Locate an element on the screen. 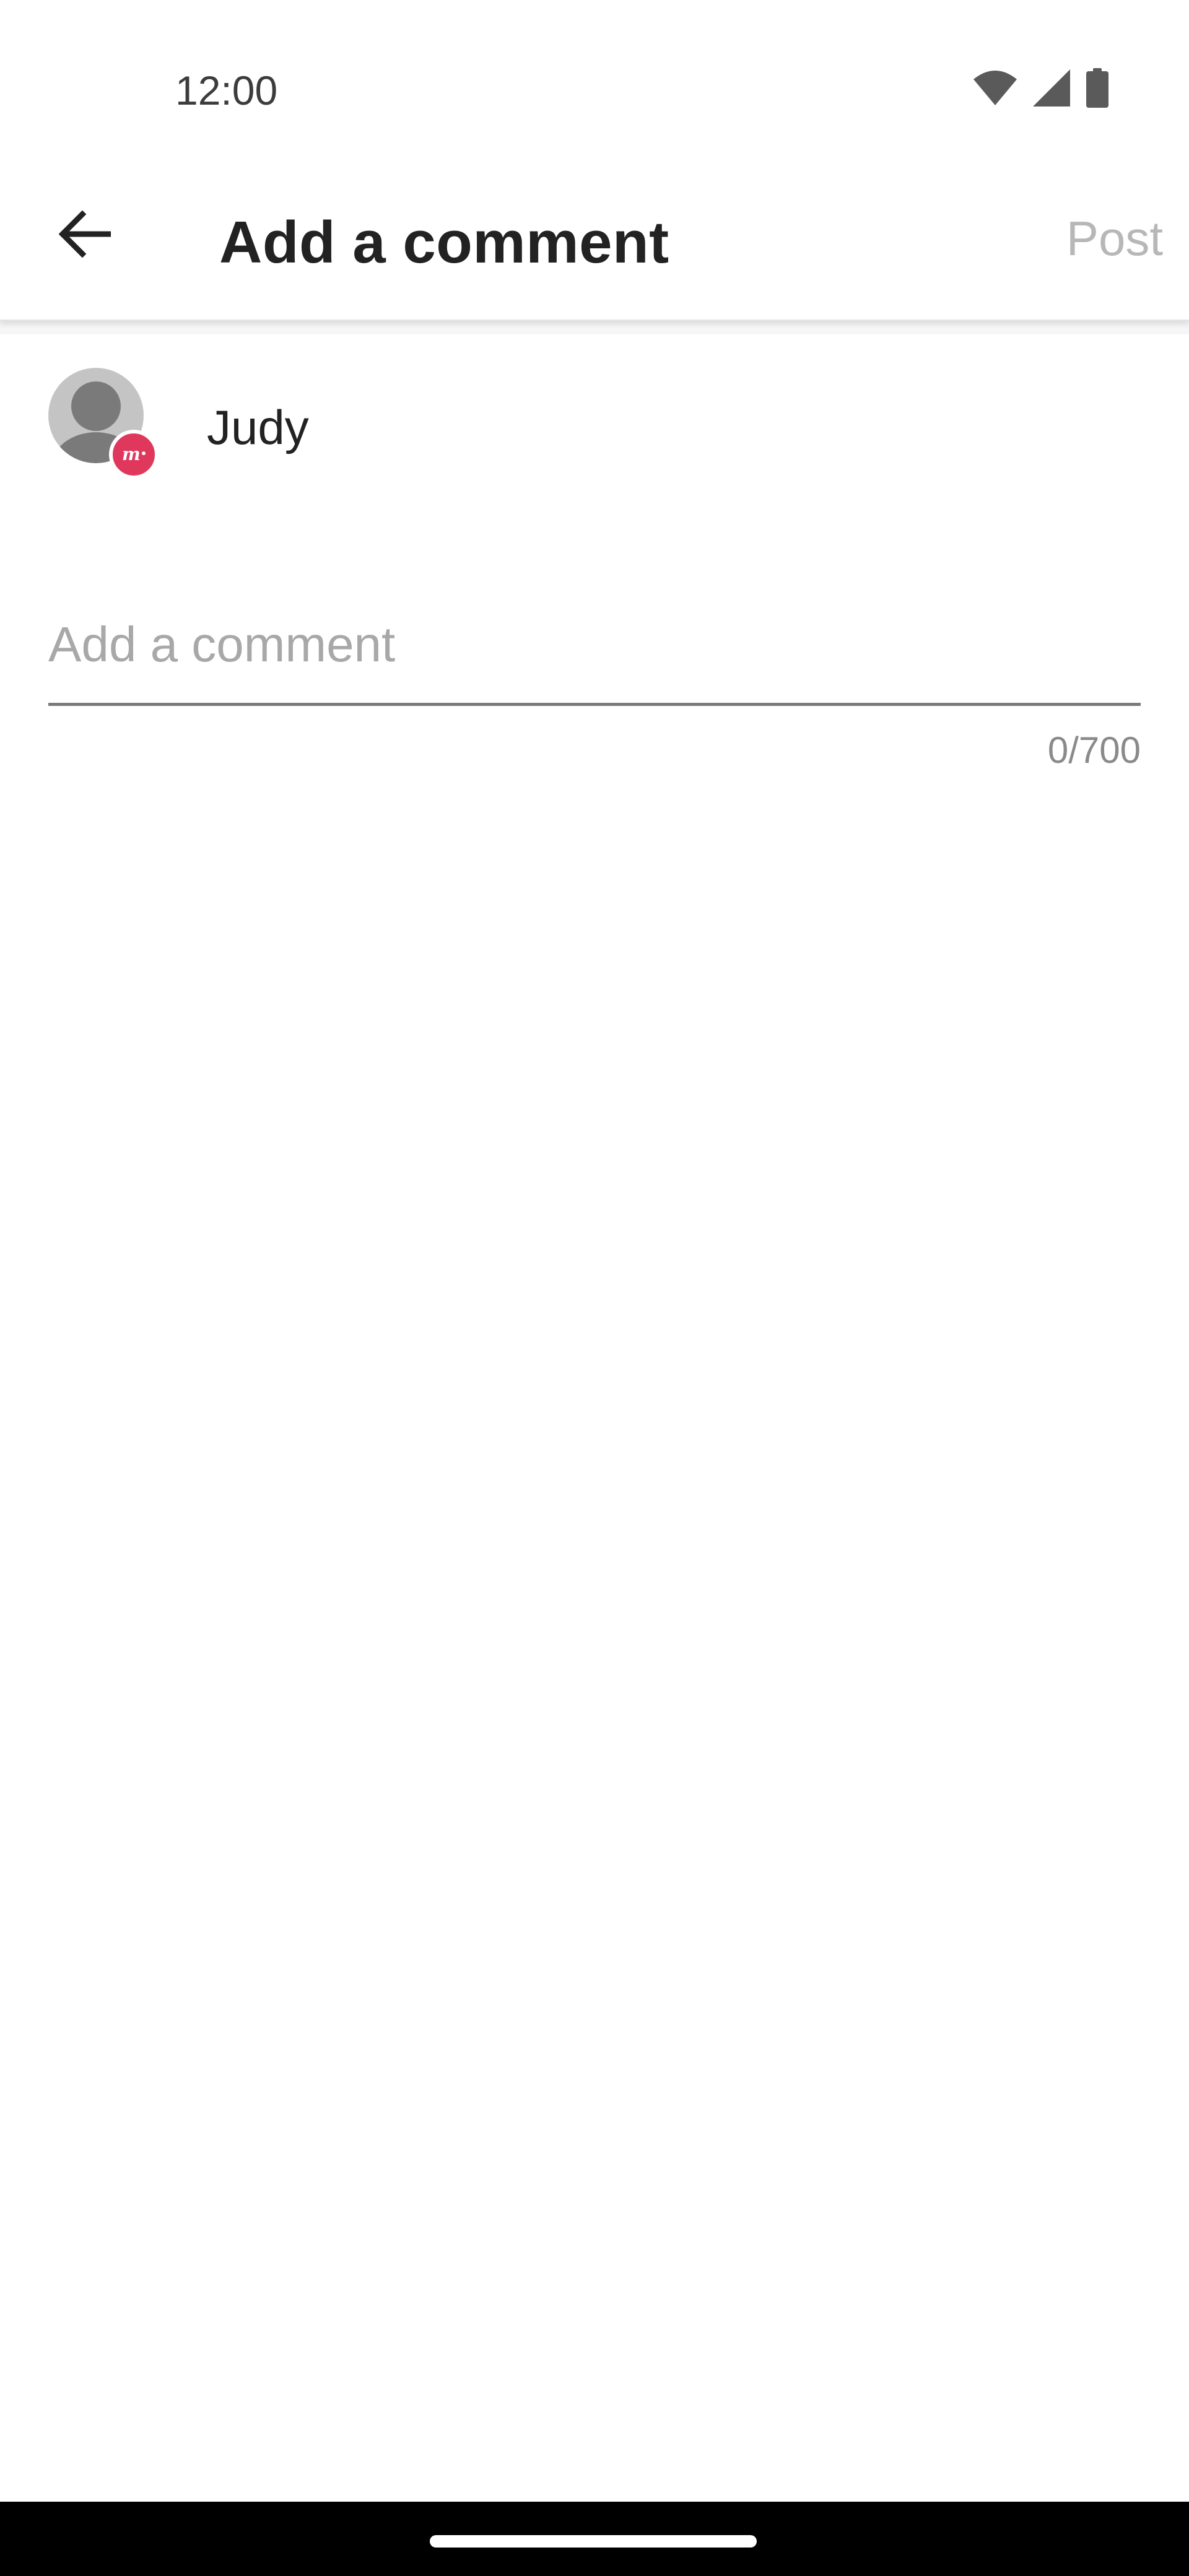 Image resolution: width=1189 pixels, height=2576 pixels. comment-field is located at coordinates (594, 652).